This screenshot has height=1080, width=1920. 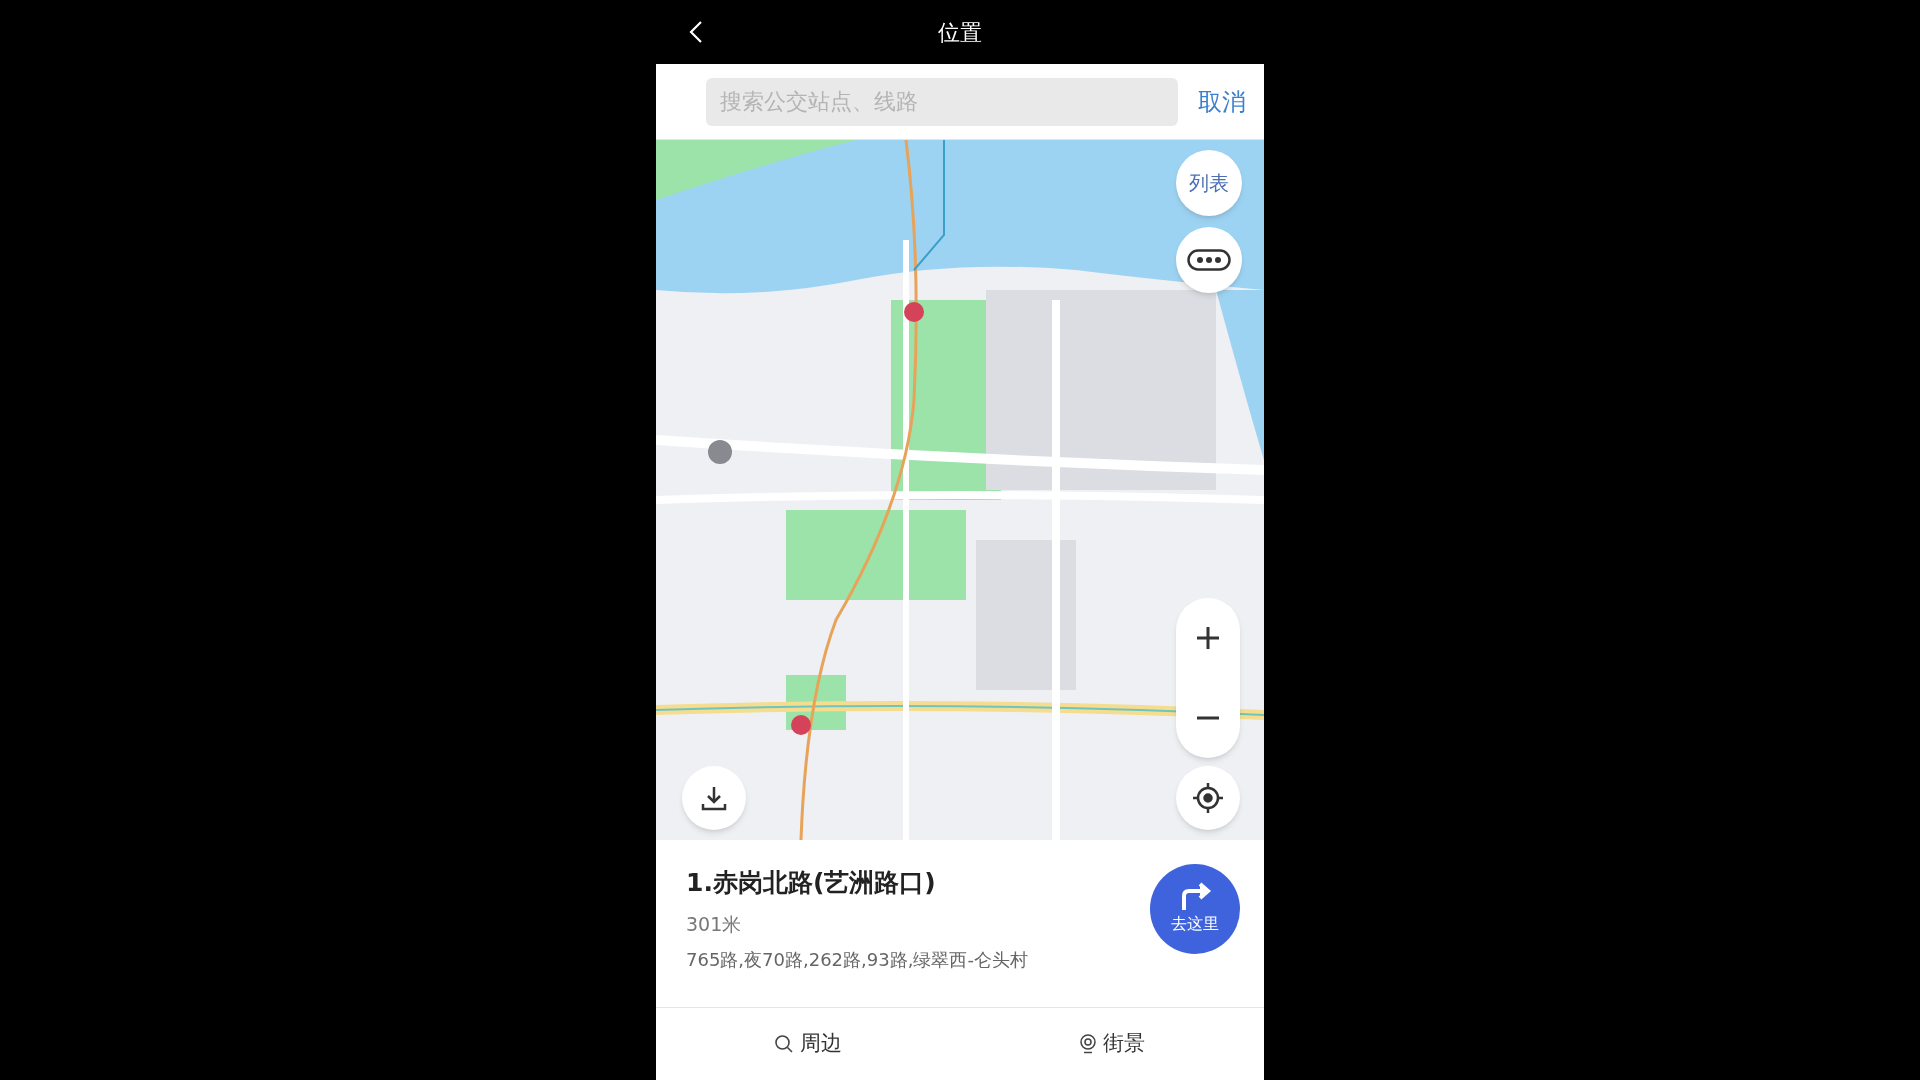 I want to click on action-tab: 周边, so click(x=808, y=1044).